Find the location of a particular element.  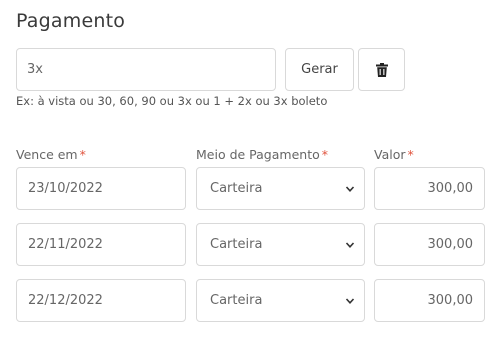

amount-label: Valor * is located at coordinates (394, 154).